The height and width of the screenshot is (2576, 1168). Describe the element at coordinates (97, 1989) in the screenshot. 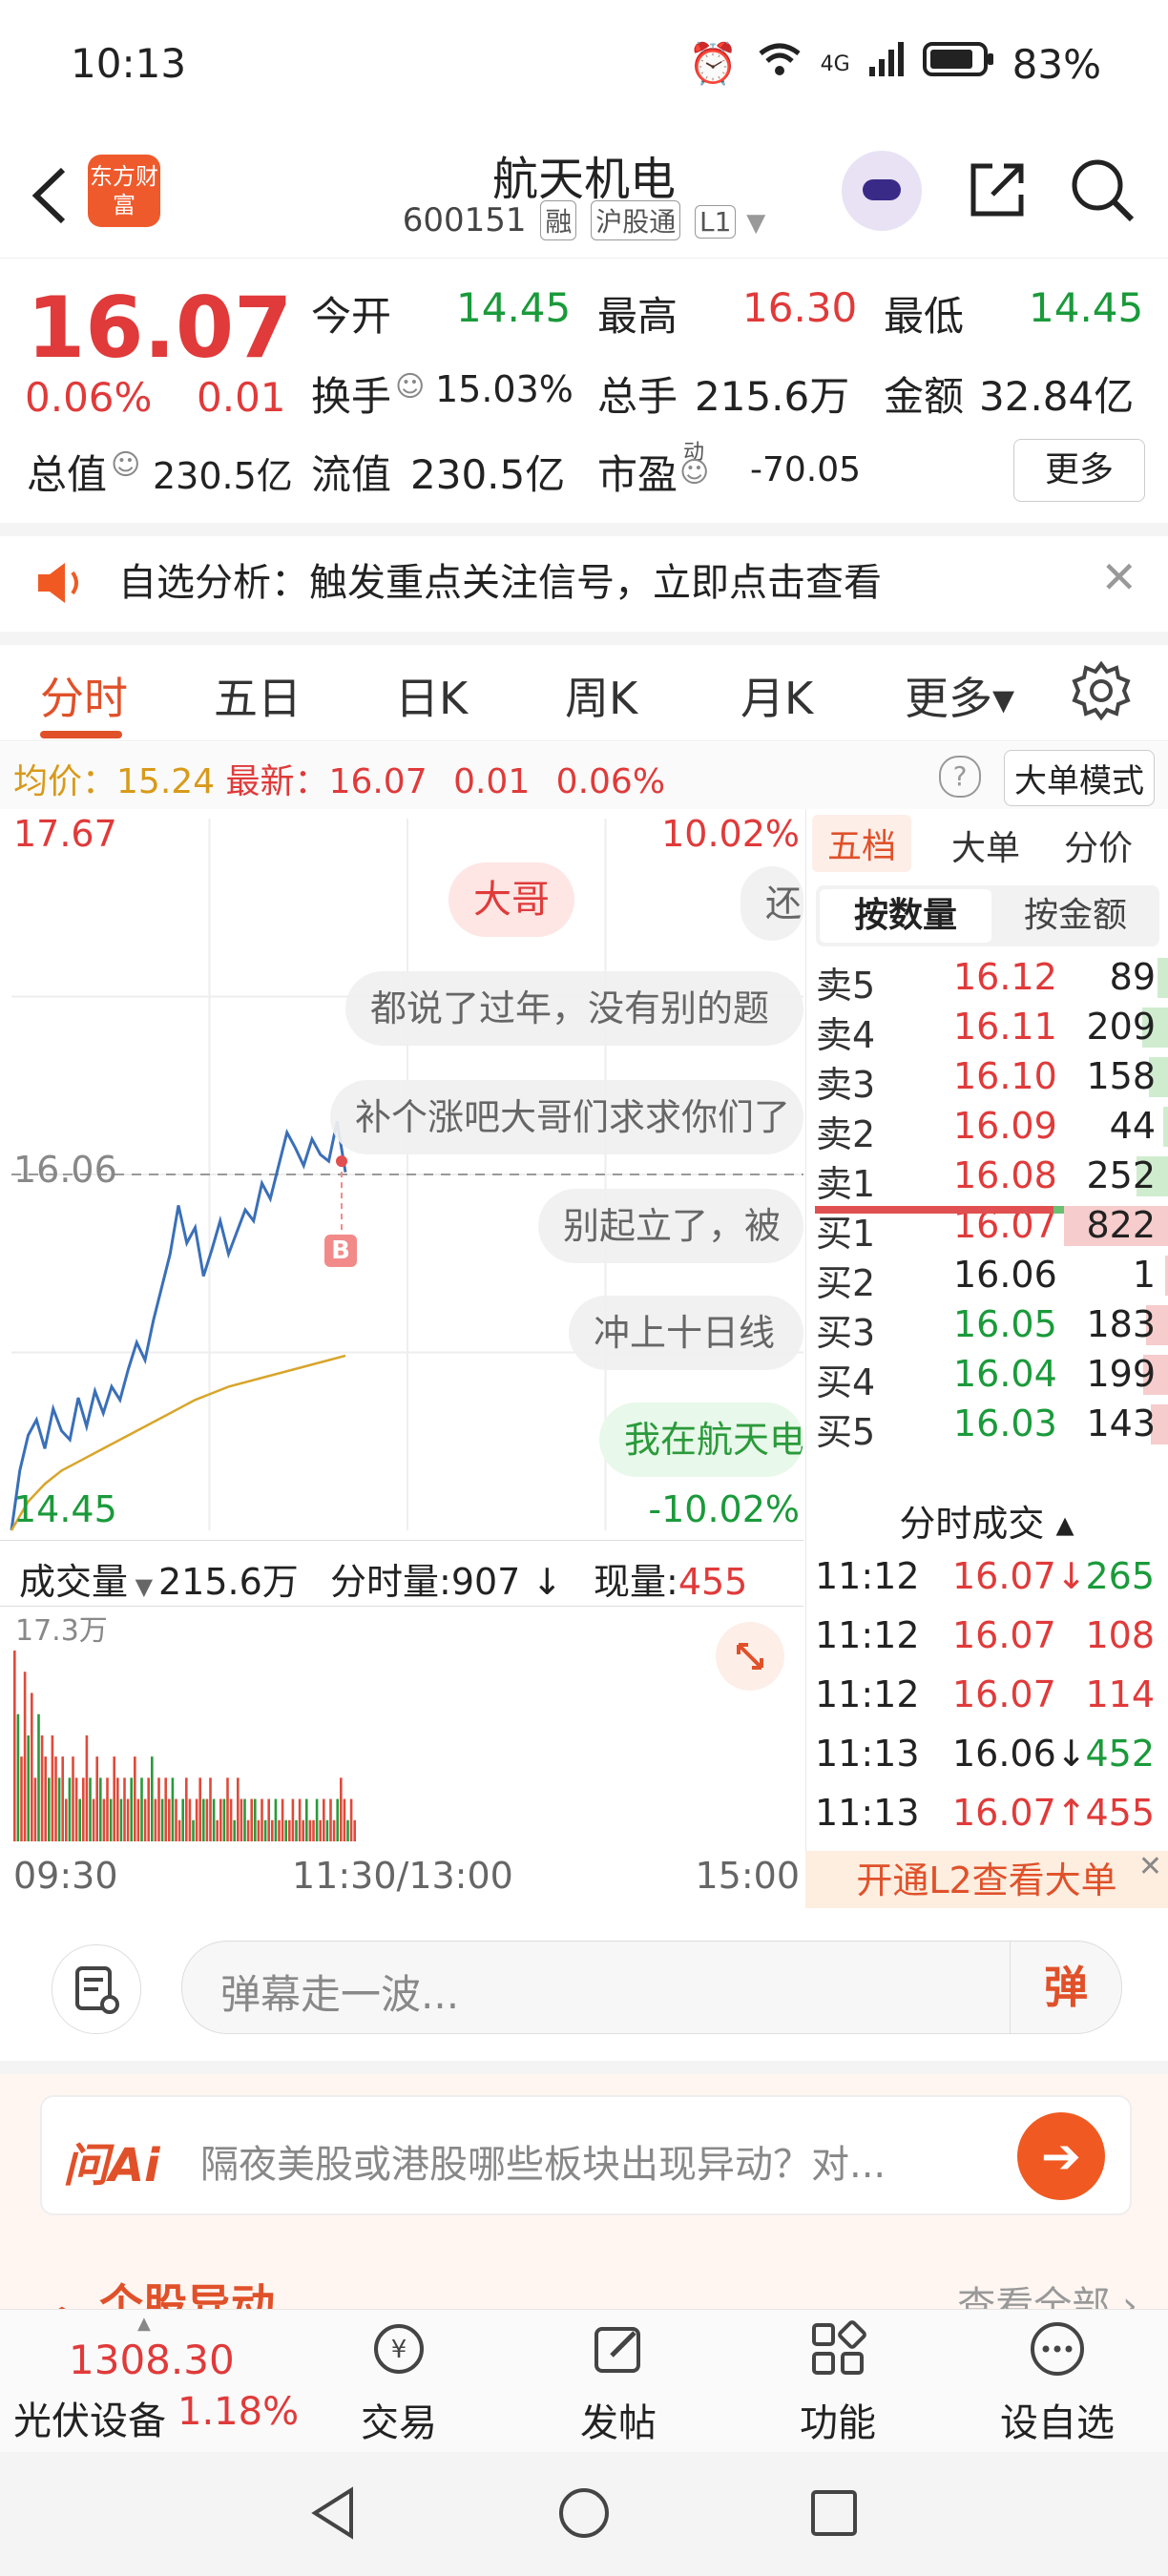

I see `danmu-settings-icon` at that location.